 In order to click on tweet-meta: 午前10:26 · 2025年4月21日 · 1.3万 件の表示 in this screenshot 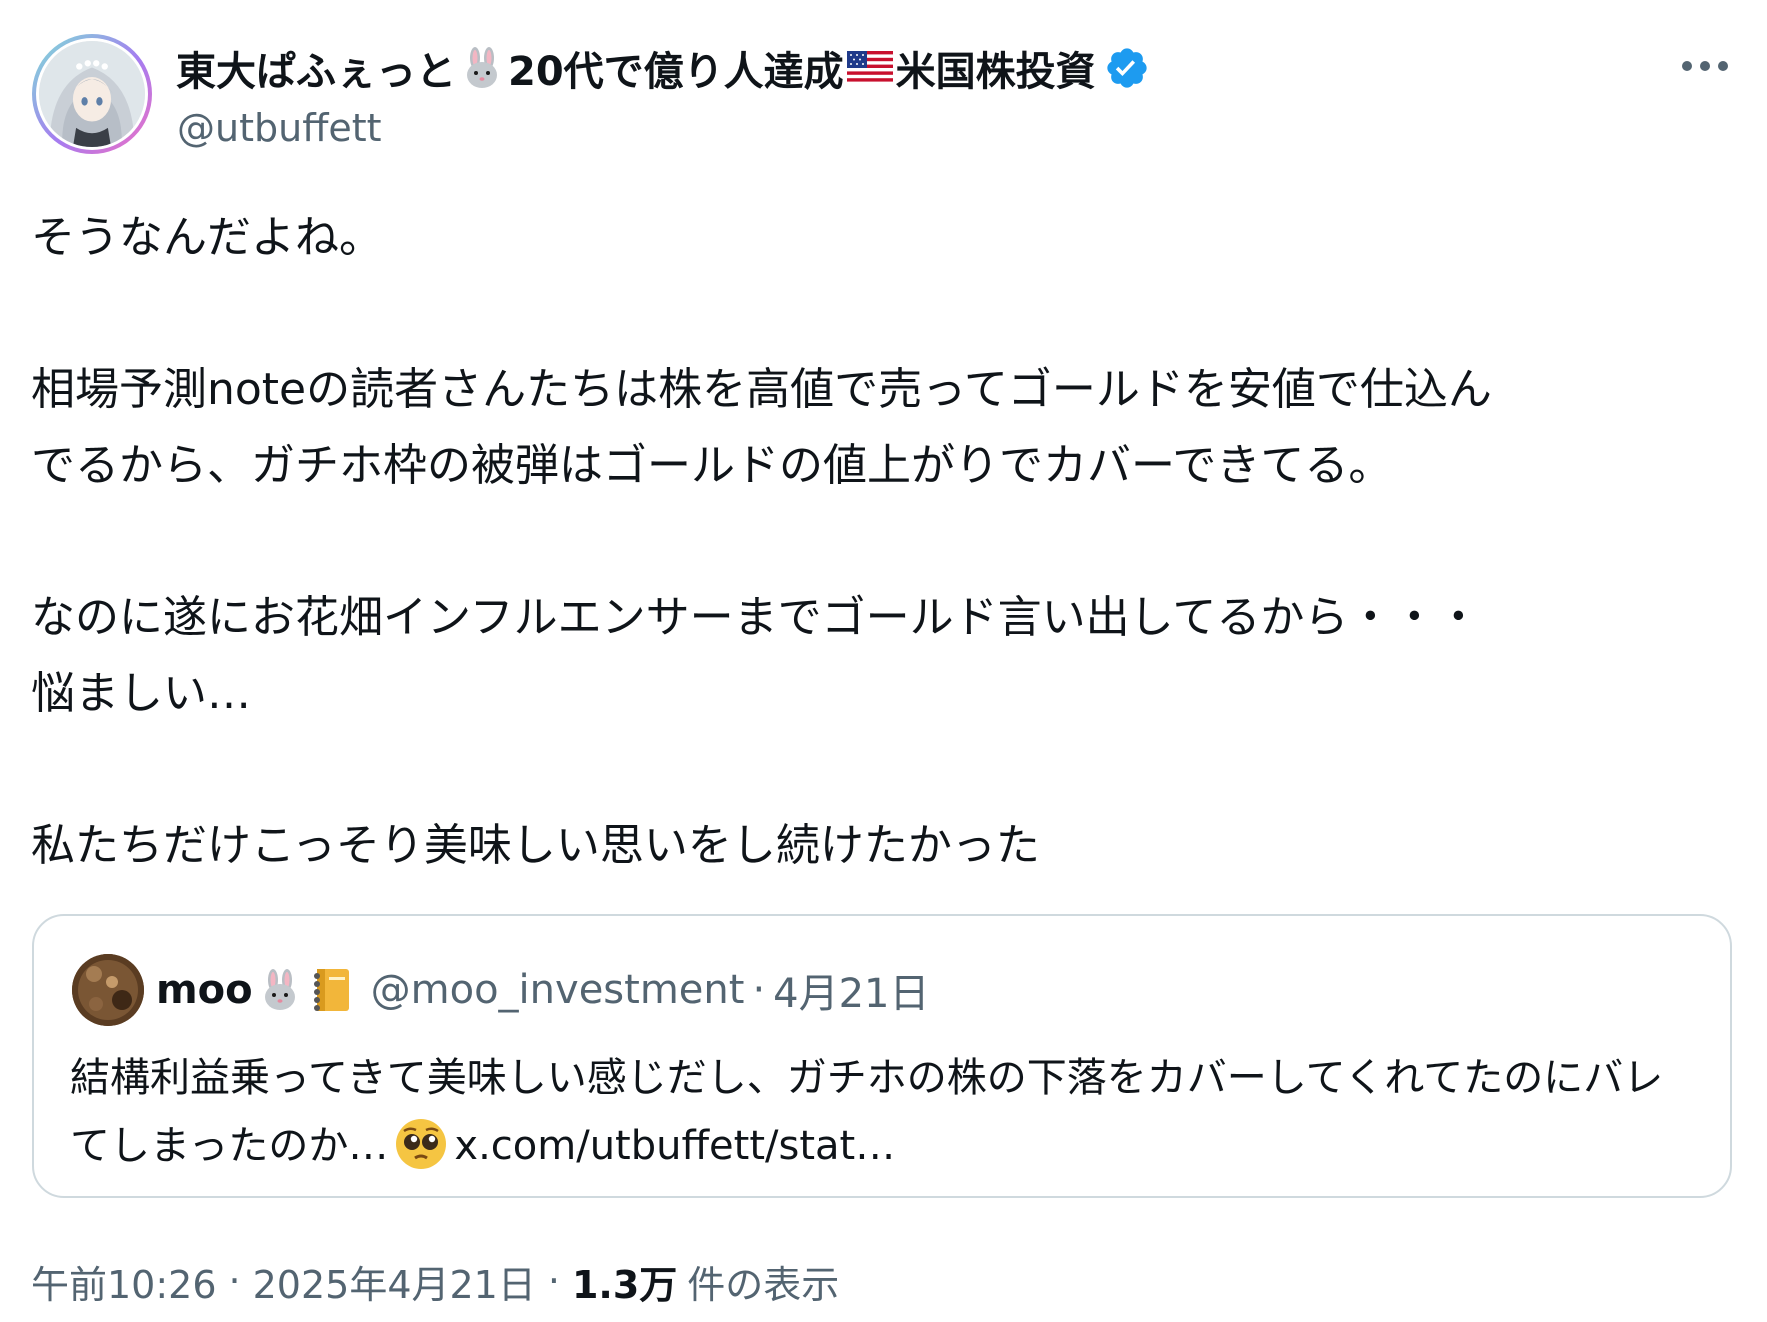, I will do `click(435, 1281)`.